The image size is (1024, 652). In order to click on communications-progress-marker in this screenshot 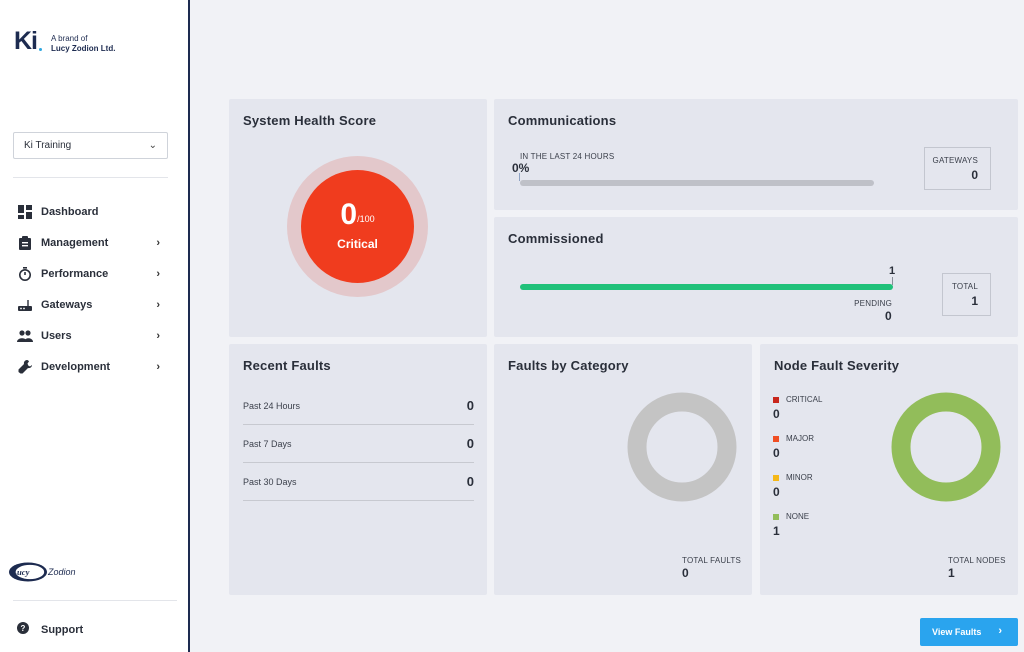, I will do `click(519, 177)`.